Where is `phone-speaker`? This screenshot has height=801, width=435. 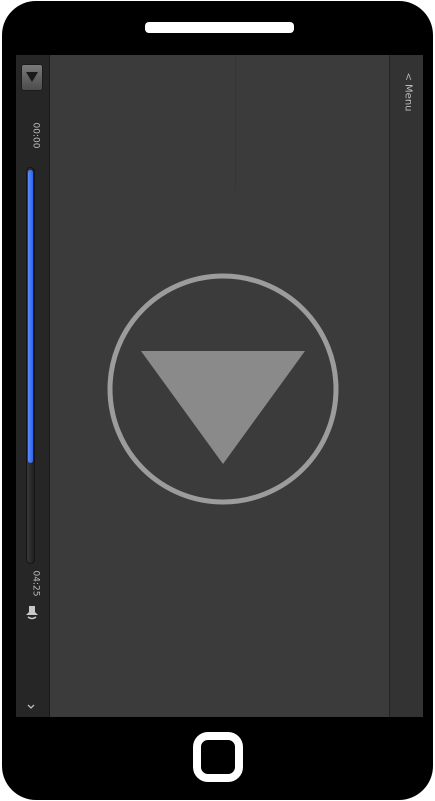 phone-speaker is located at coordinates (219, 27).